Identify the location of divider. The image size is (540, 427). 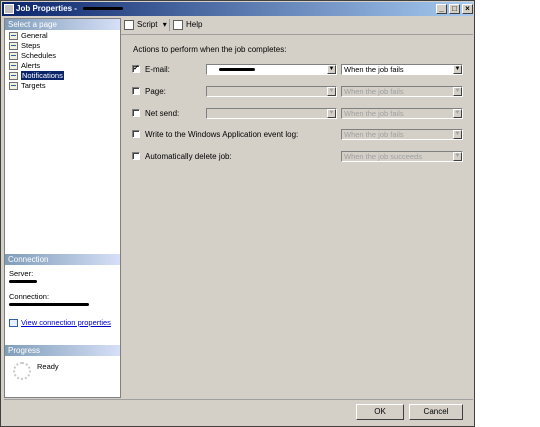
(238, 399).